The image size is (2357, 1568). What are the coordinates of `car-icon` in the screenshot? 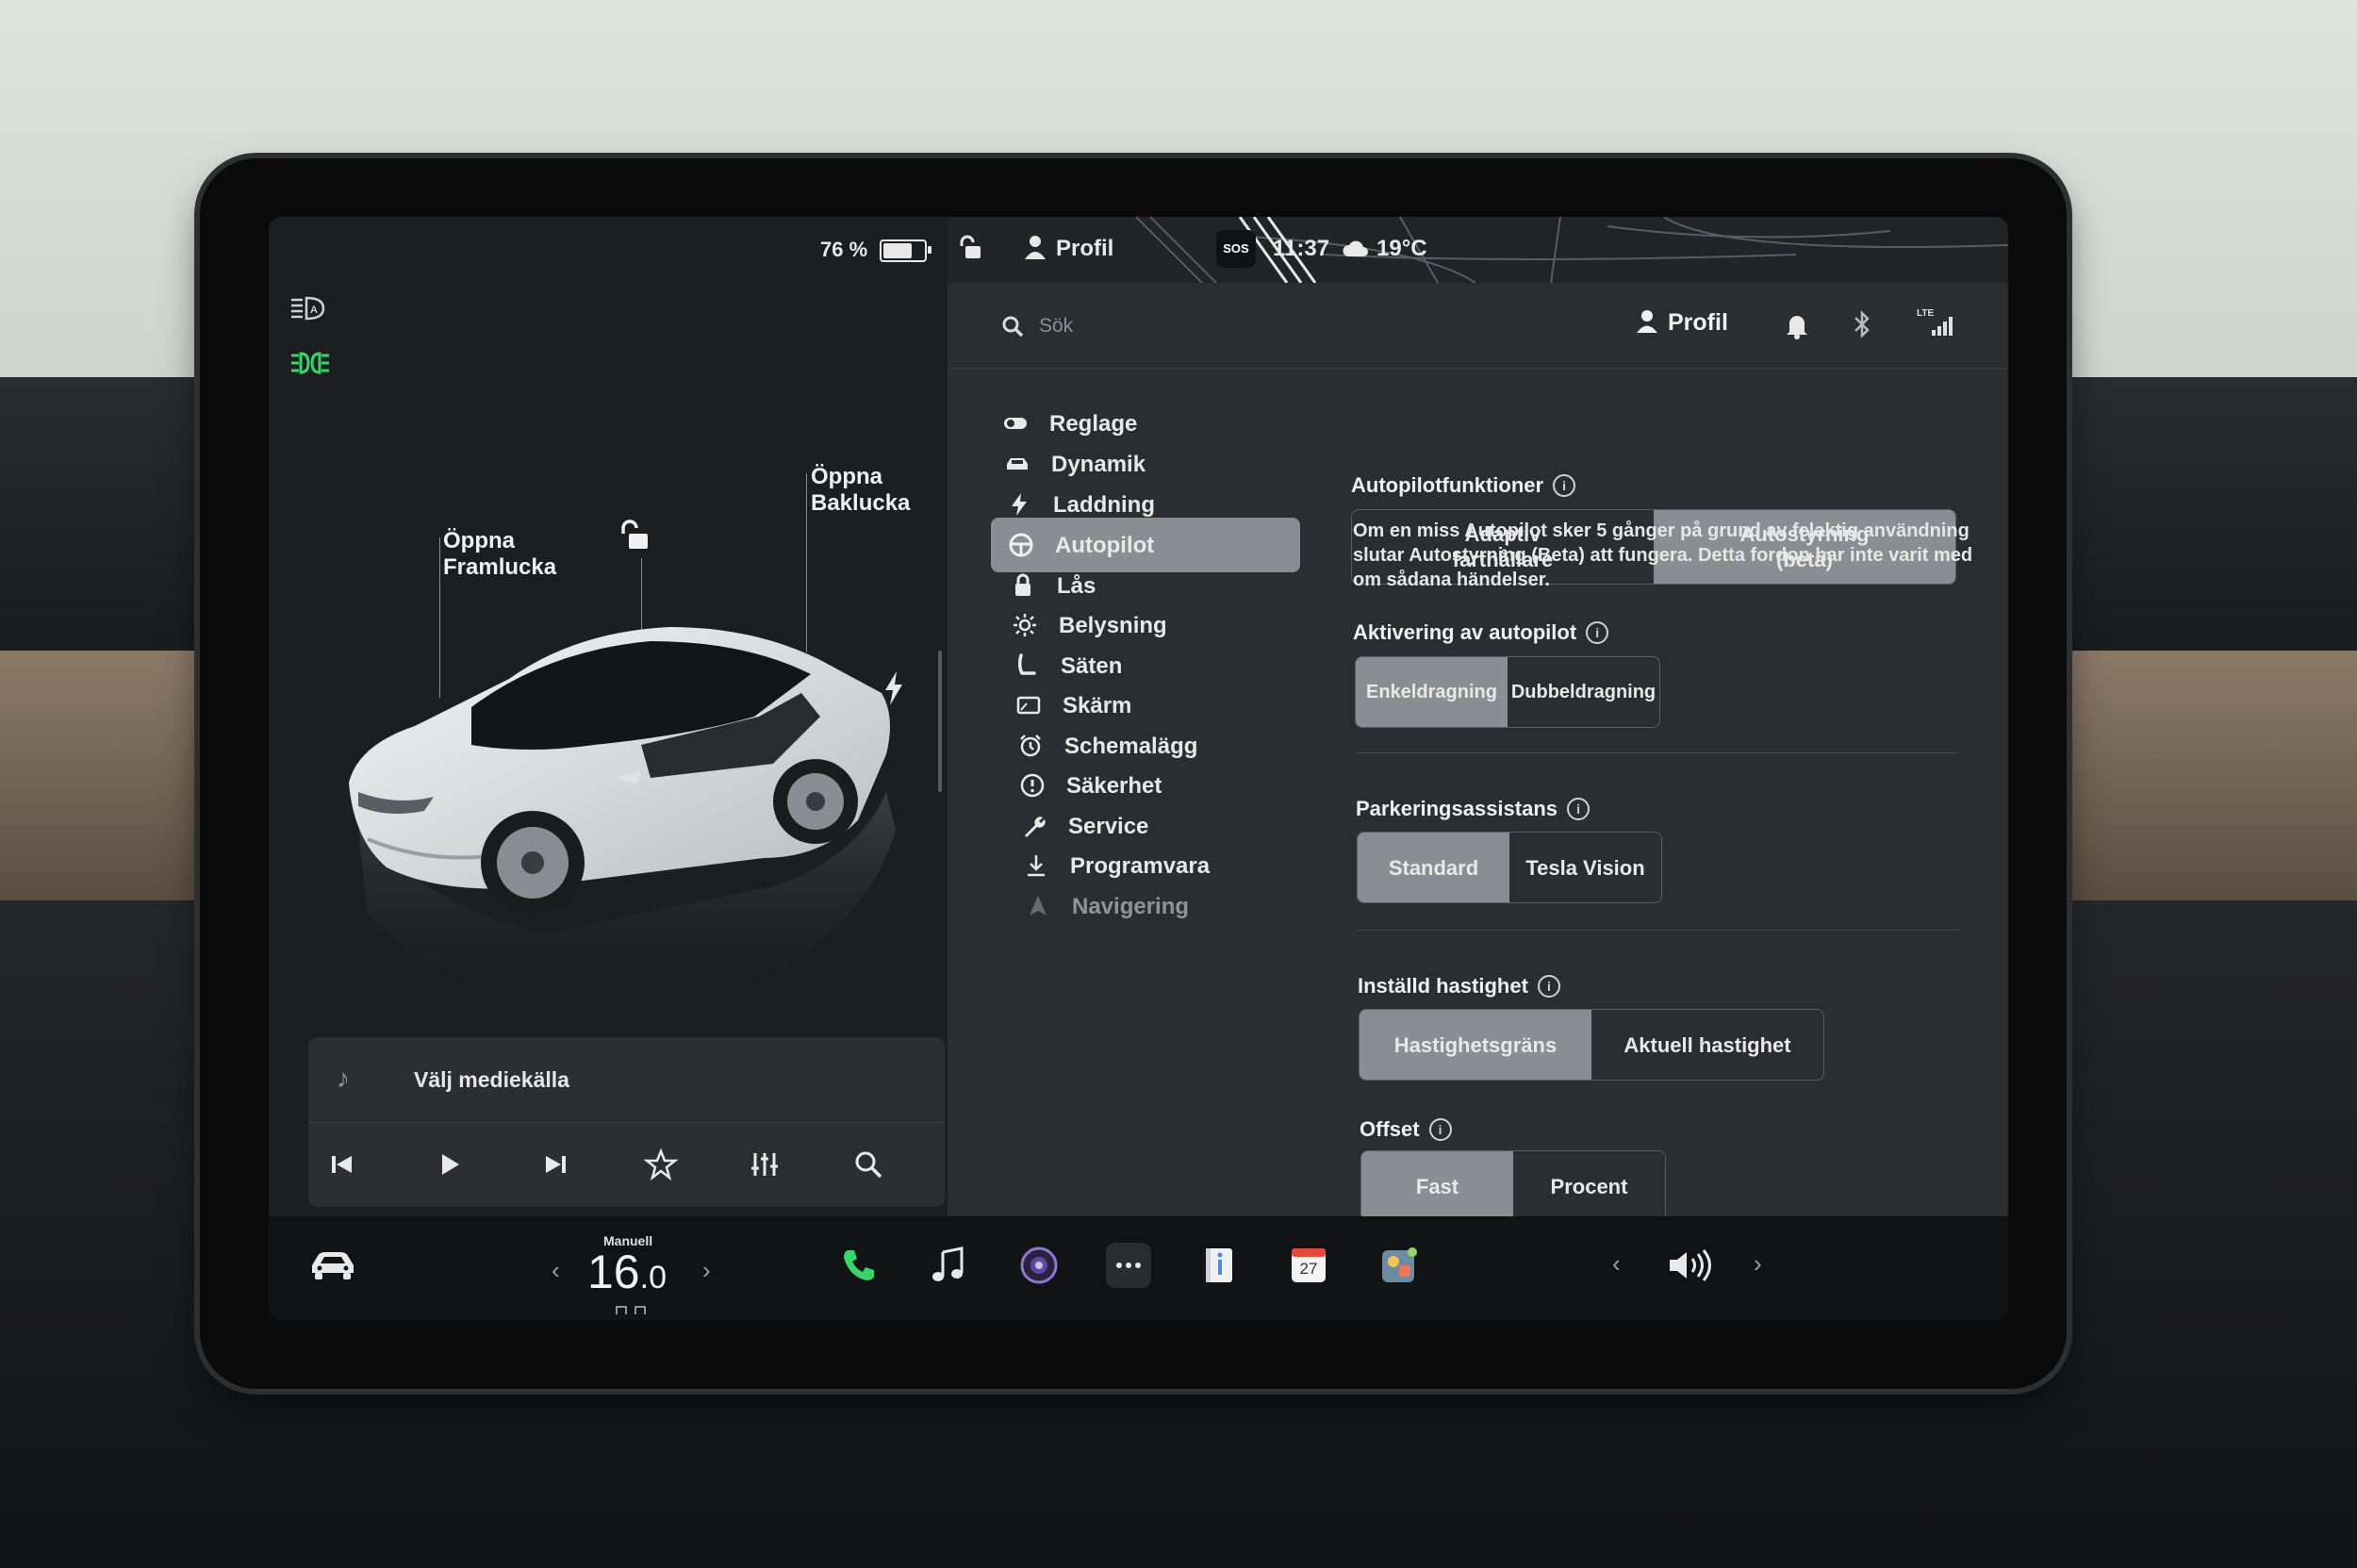 It's located at (1017, 464).